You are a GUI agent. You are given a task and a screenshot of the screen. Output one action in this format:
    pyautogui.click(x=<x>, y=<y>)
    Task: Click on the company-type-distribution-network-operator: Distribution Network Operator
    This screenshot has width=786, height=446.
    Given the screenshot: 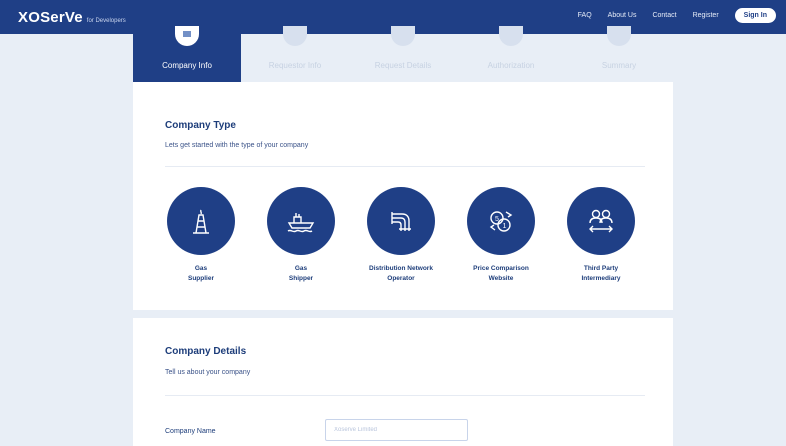 What is the action you would take?
    pyautogui.click(x=401, y=235)
    